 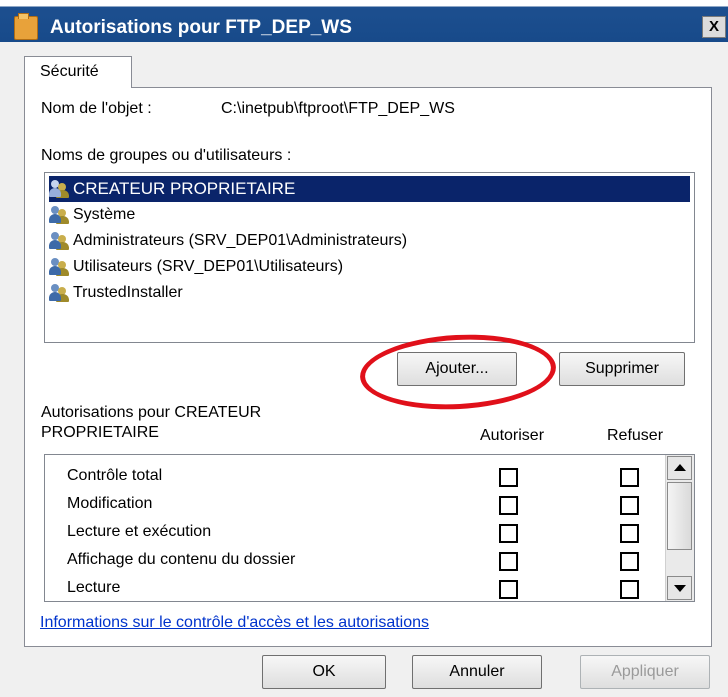 What do you see at coordinates (208, 266) in the screenshot?
I see `group-name: Utilisateurs (SRV_DEP01\Utilisateurs)` at bounding box center [208, 266].